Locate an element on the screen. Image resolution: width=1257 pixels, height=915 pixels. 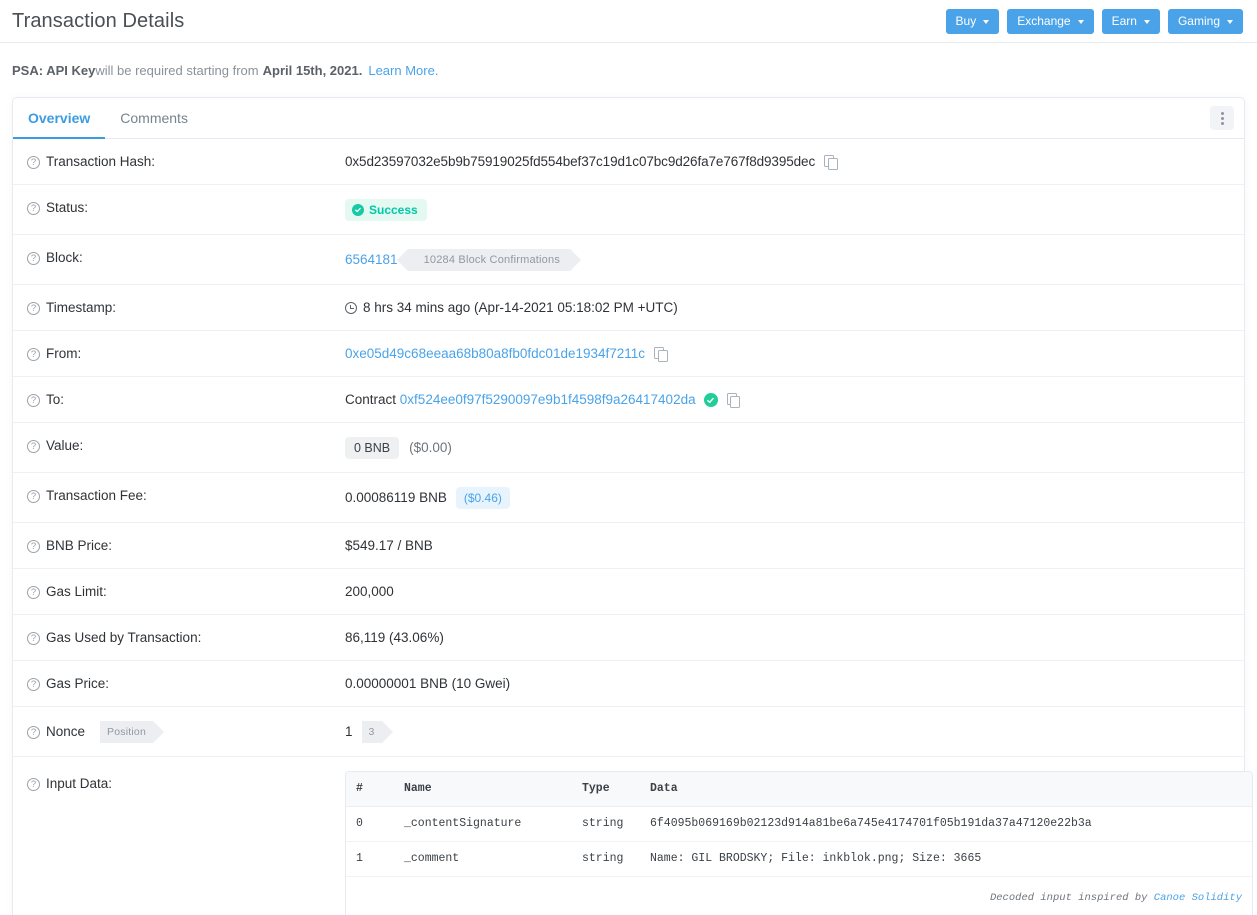
row-gas-price: ? Gas Price: 0.00000001 BNB (10 Gwei) is located at coordinates (628, 684).